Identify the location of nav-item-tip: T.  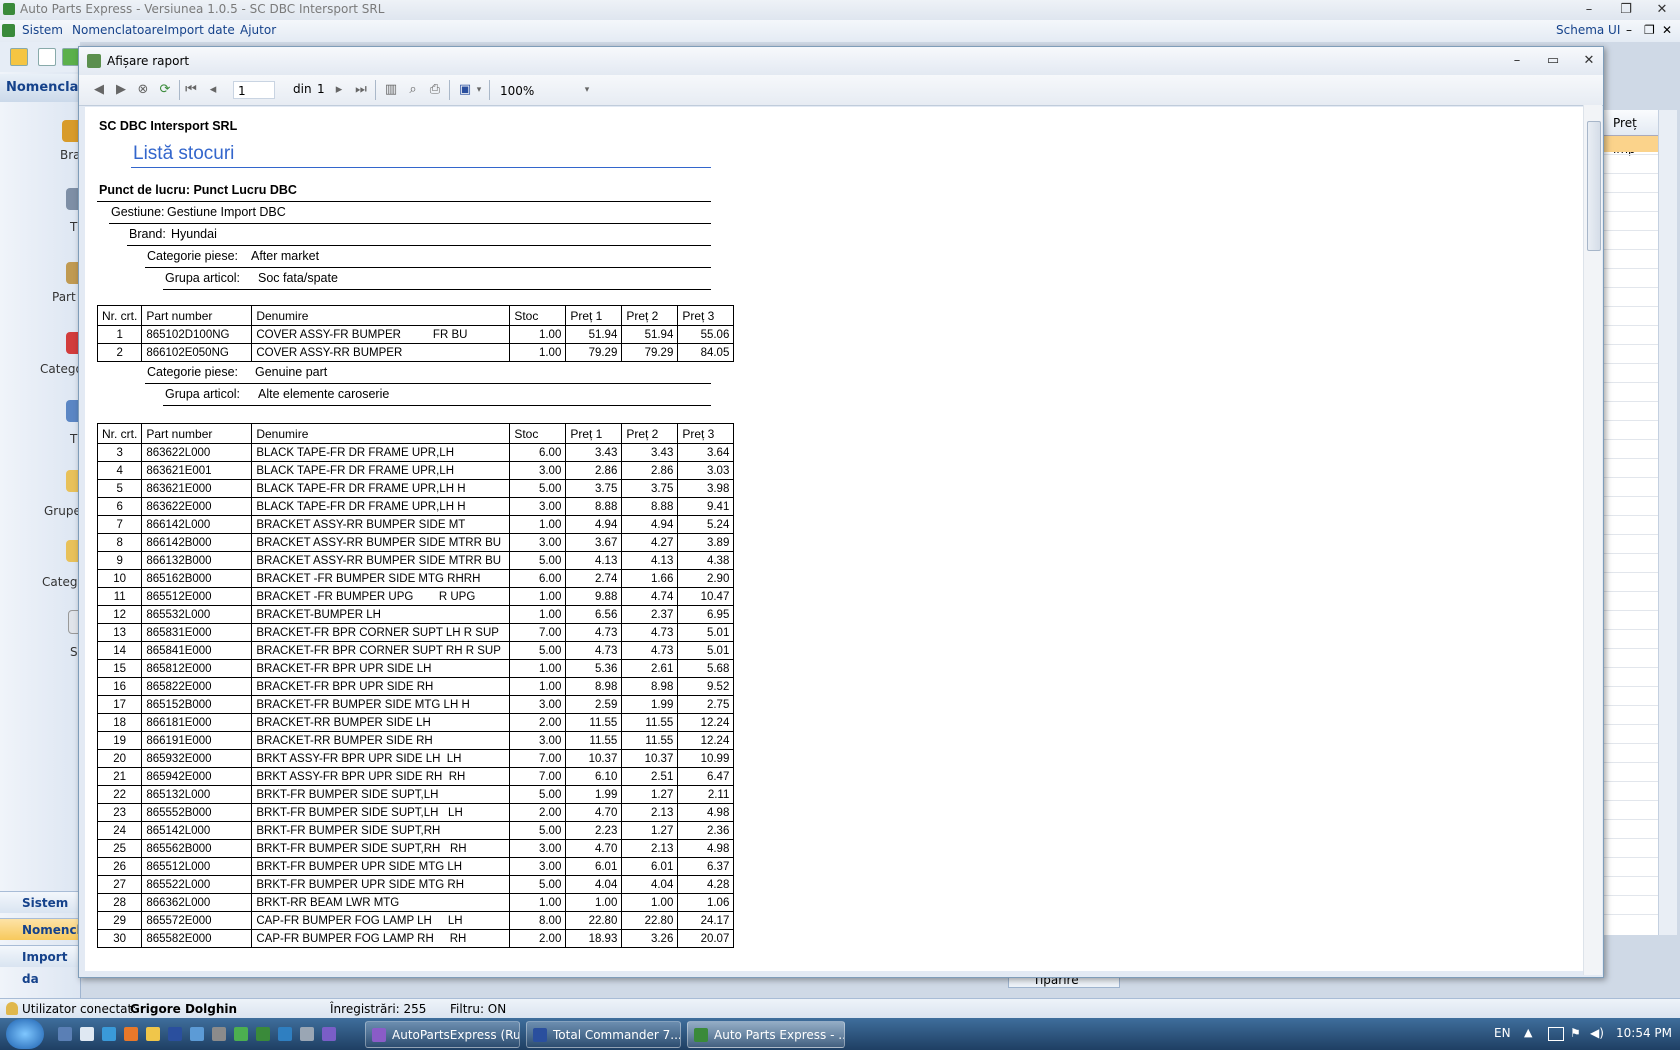
(73, 227).